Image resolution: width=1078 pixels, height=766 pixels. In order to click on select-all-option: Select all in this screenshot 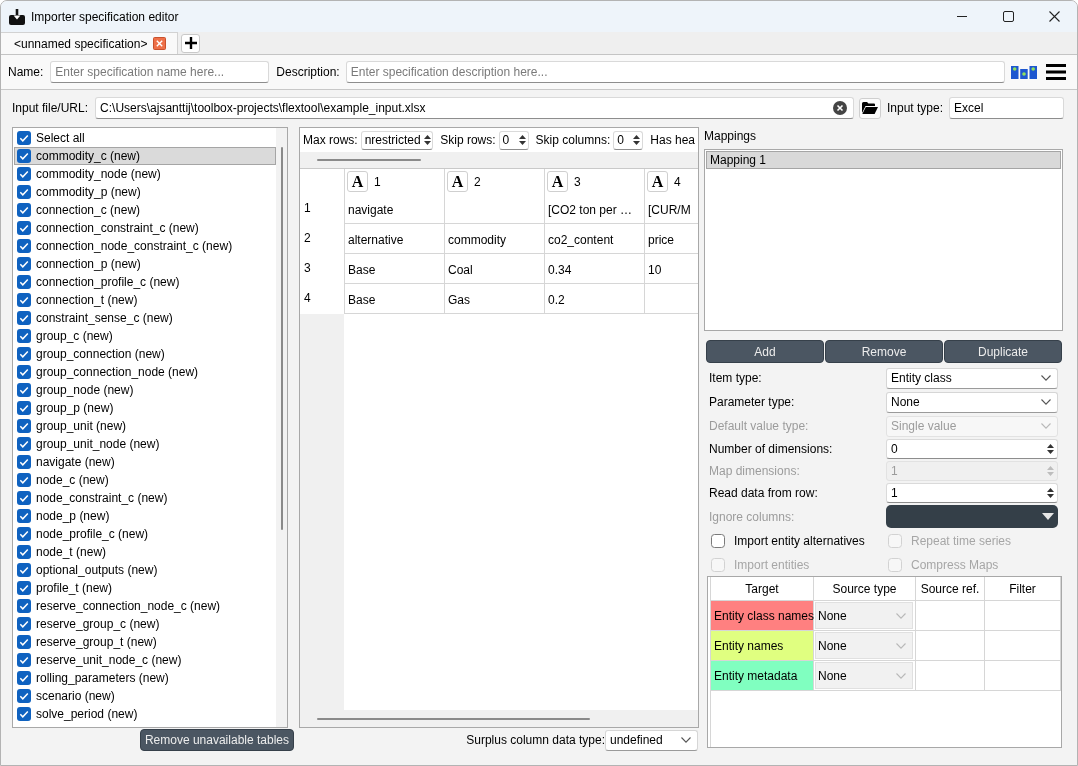, I will do `click(145, 138)`.